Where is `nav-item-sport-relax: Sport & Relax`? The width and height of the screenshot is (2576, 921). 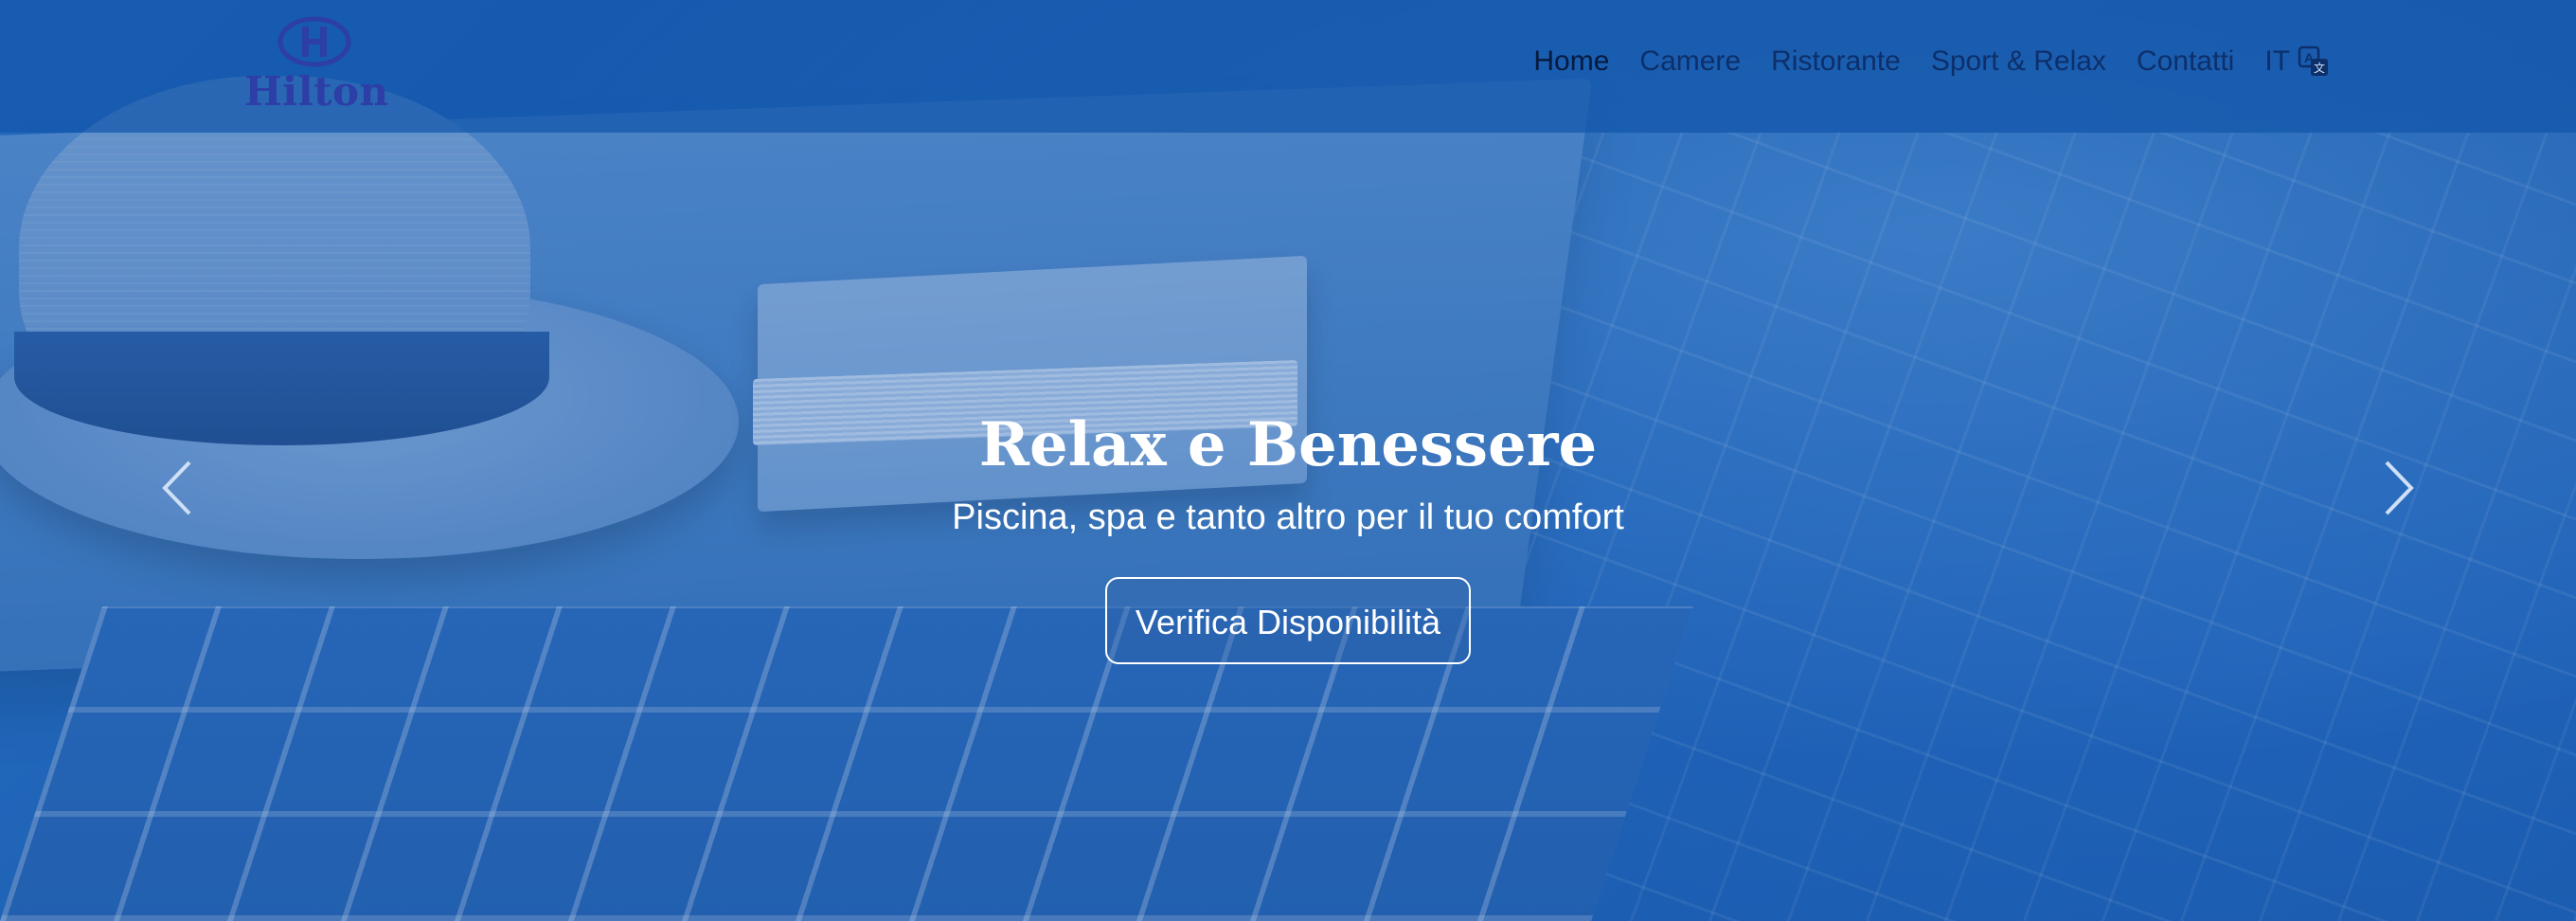 nav-item-sport-relax: Sport & Relax is located at coordinates (2018, 62).